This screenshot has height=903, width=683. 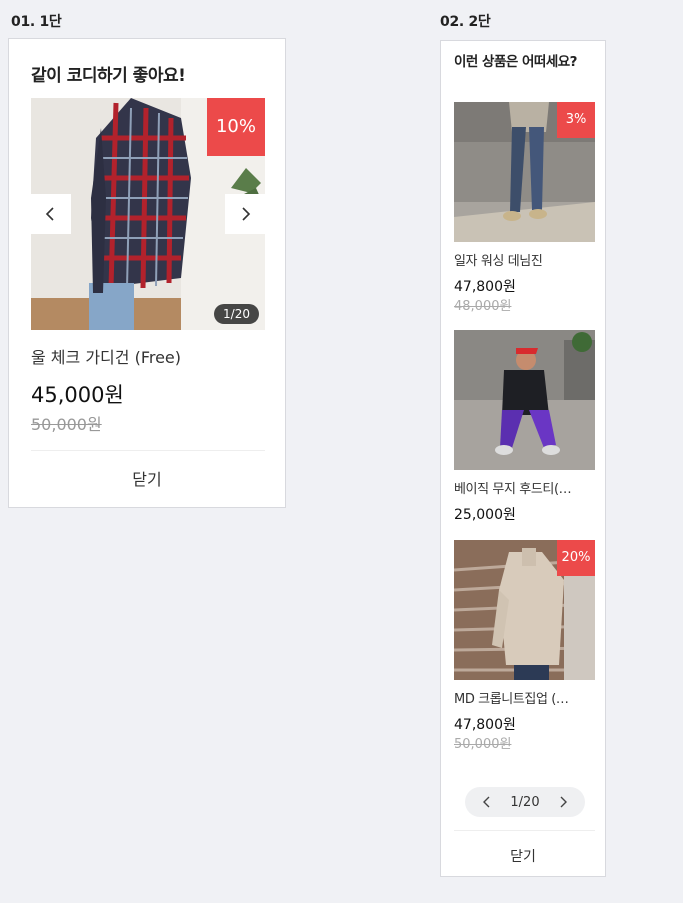 I want to click on discount-badge: 10%, so click(x=236, y=127).